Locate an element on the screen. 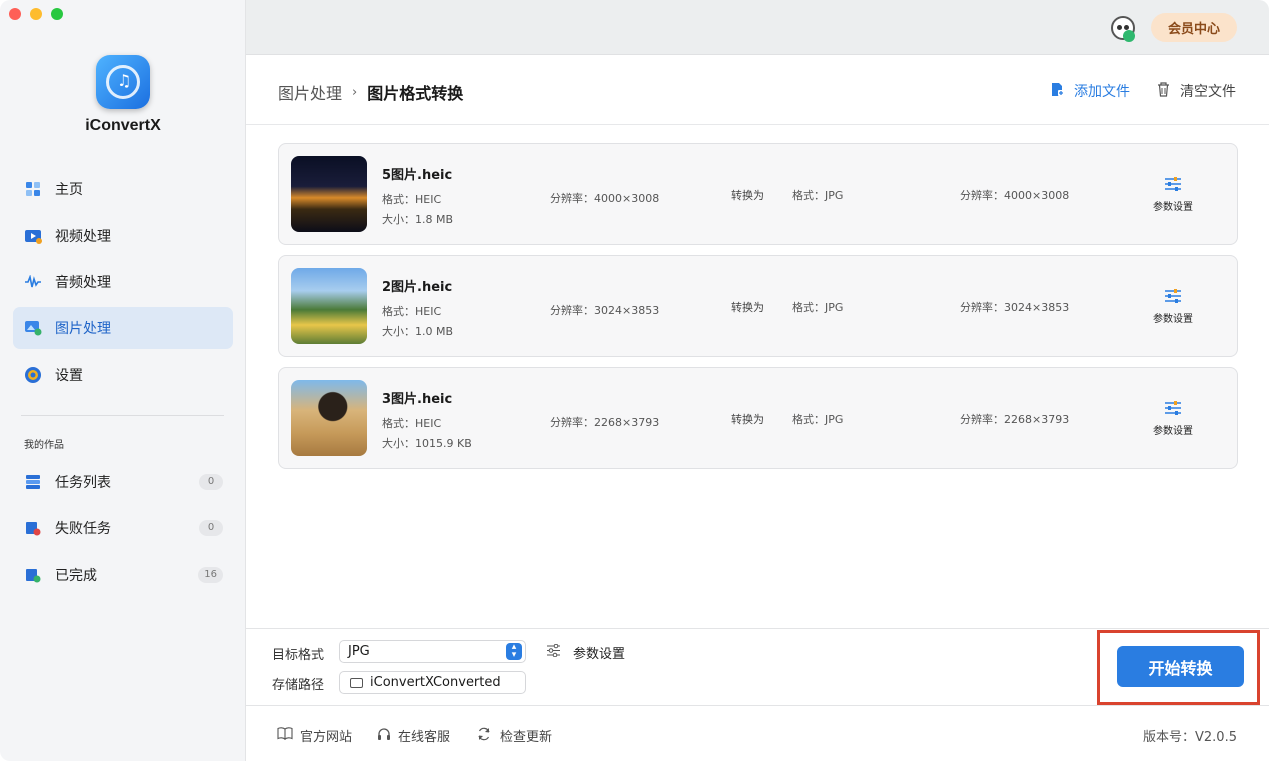  breadcrumb: 图片处理 › 图片格式转换 is located at coordinates (370, 92).